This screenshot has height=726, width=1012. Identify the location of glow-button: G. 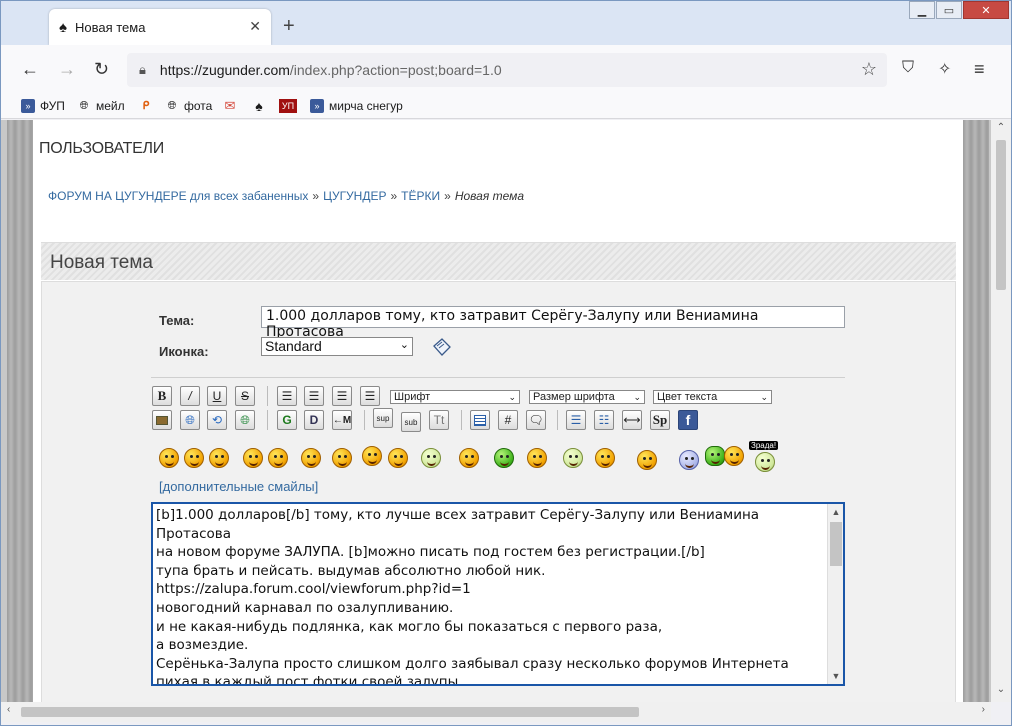
(287, 420).